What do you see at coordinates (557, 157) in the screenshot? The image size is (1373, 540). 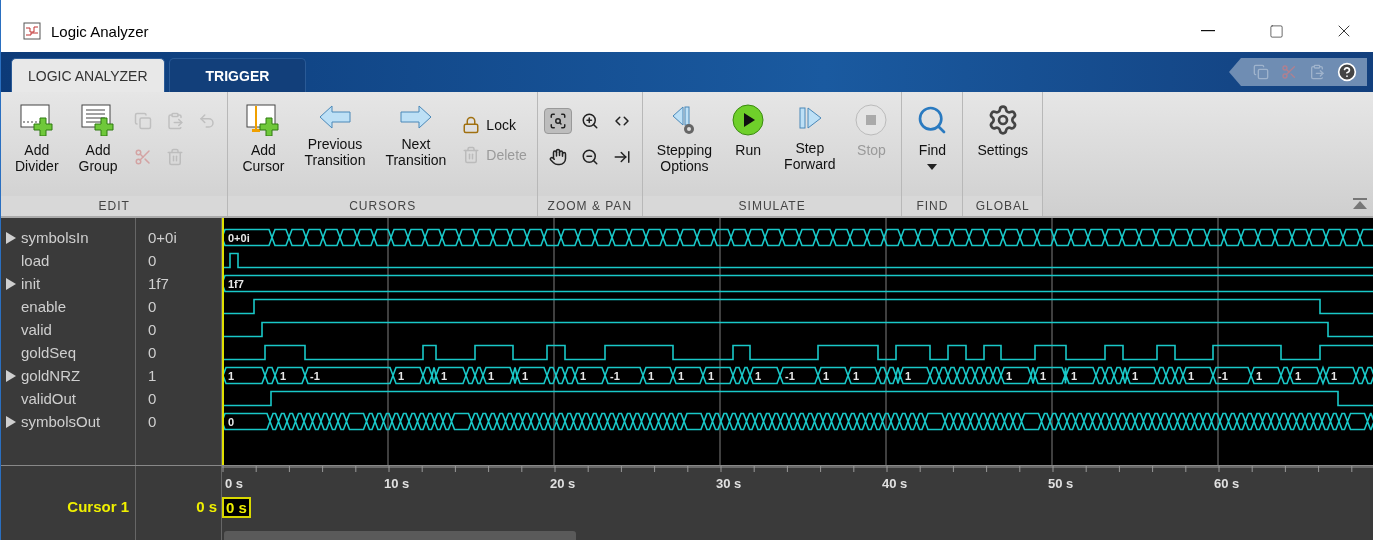 I see `hand-icon` at bounding box center [557, 157].